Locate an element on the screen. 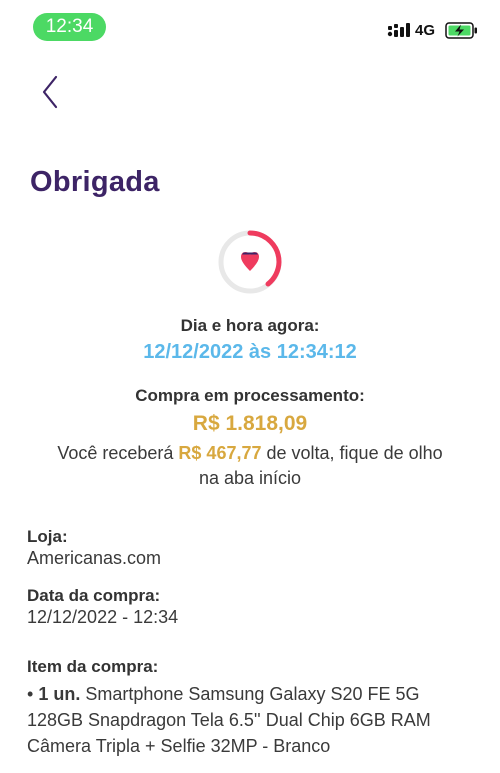  now-datetime: 12/12/2022 às 12:34:12 is located at coordinates (250, 352).